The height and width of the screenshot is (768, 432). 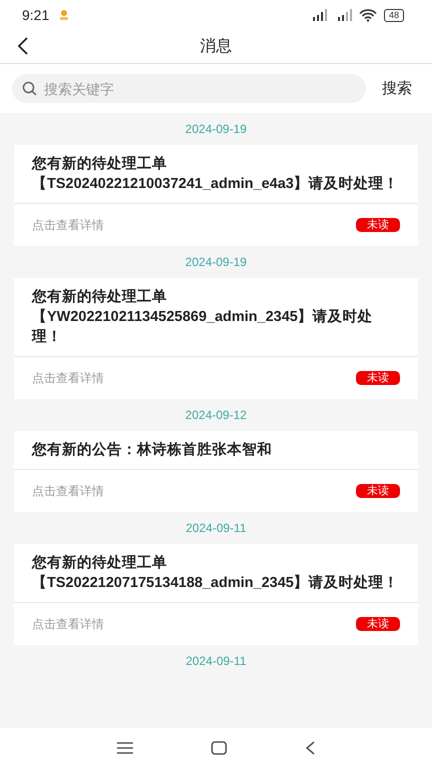 What do you see at coordinates (216, 594) in the screenshot?
I see `message-card: 您有新的待处理工单【TS20221207175134188_admin_2345】请及时处理！ 点击查看详情 未读` at bounding box center [216, 594].